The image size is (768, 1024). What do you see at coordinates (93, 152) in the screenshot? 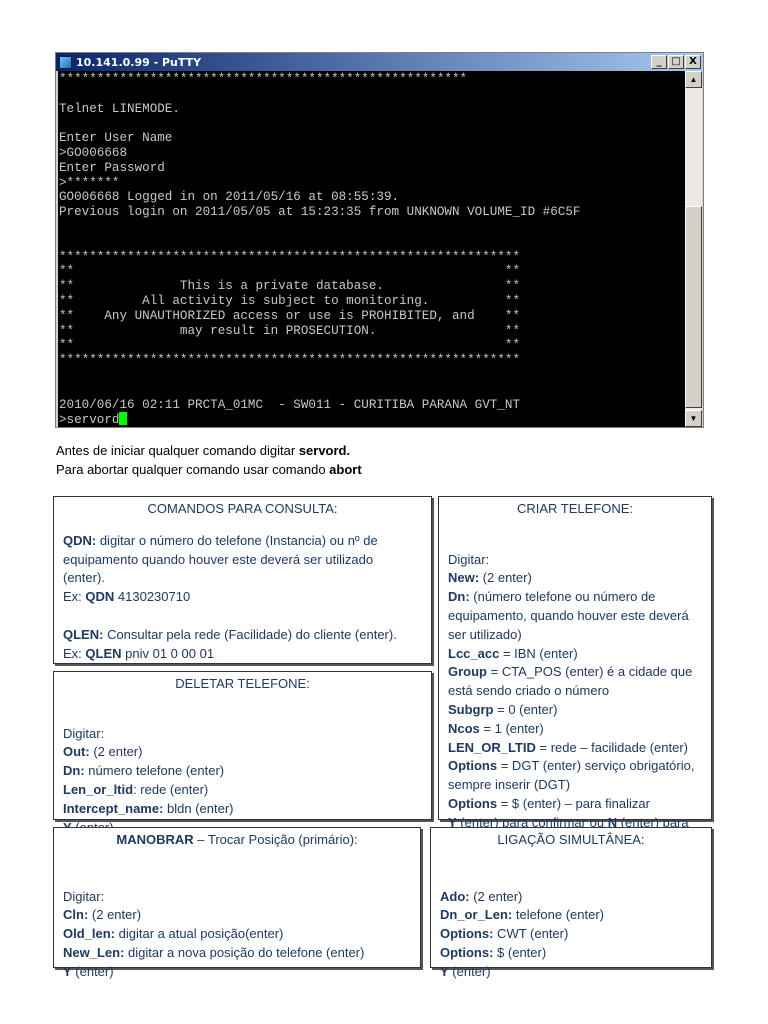
I see `terminal-line: >GO006668` at bounding box center [93, 152].